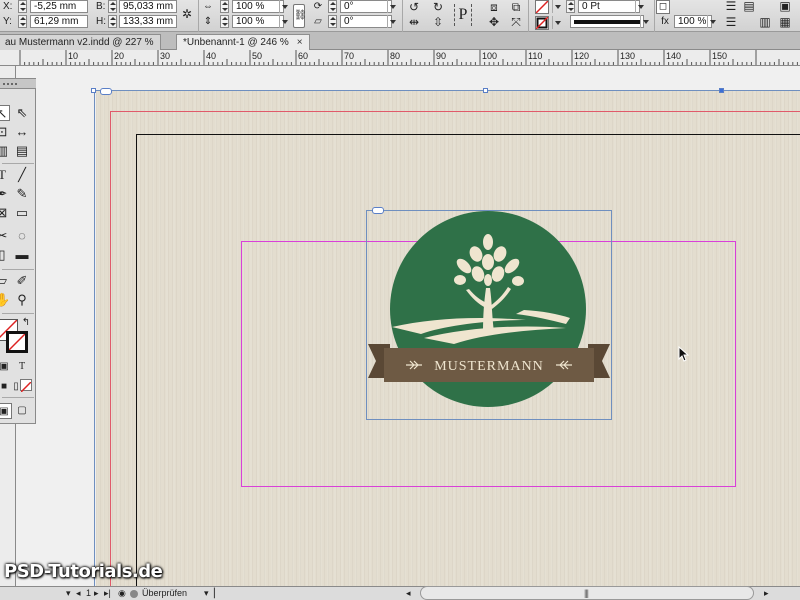  What do you see at coordinates (22, 113) in the screenshot?
I see `direct-selection-tool-icon: ⇖` at bounding box center [22, 113].